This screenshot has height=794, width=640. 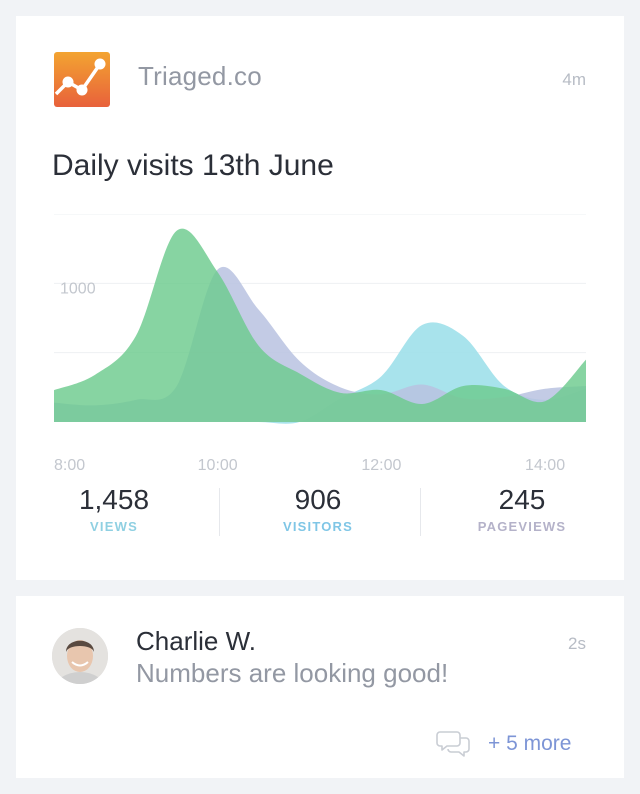 What do you see at coordinates (218, 465) in the screenshot?
I see `x-tick-label: 10:00` at bounding box center [218, 465].